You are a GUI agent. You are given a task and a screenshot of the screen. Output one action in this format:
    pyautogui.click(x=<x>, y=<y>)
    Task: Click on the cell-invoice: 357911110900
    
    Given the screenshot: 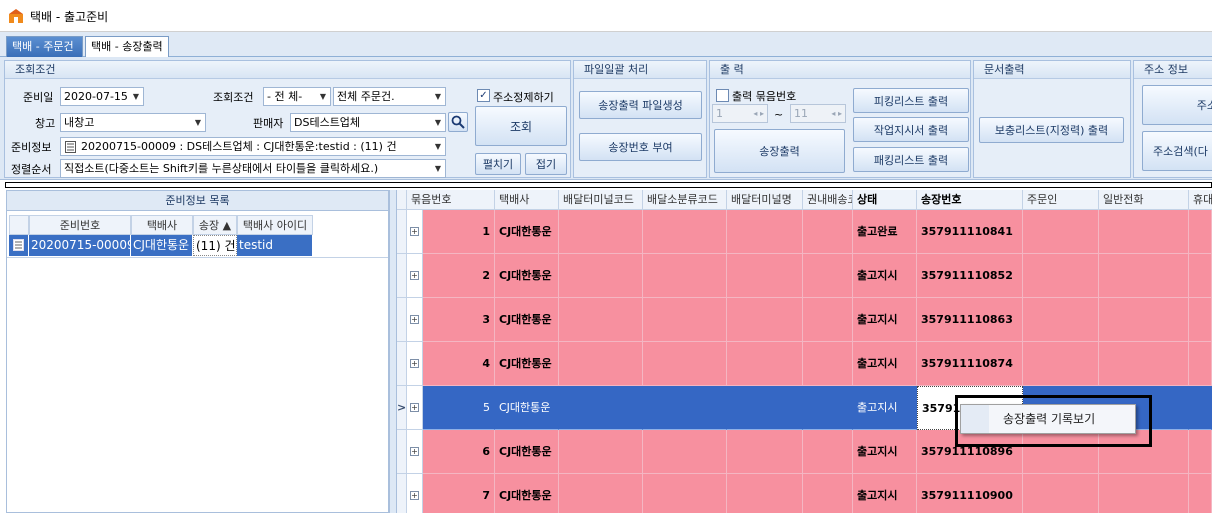 What is the action you would take?
    pyautogui.click(x=970, y=493)
    